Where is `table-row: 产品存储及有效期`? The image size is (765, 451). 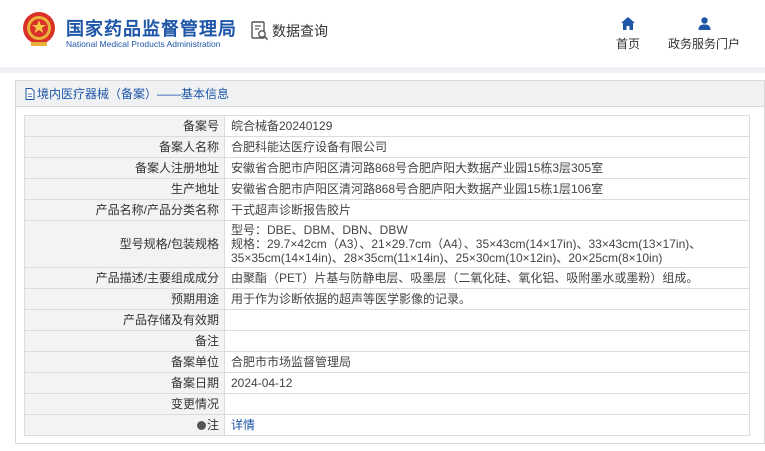 table-row: 产品存储及有效期 is located at coordinates (387, 320).